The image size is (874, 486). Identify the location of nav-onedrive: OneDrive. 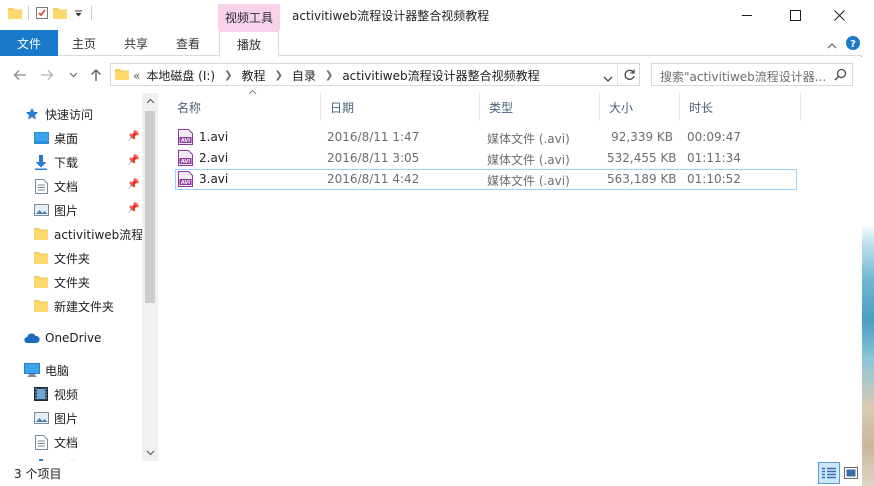
(91, 338).